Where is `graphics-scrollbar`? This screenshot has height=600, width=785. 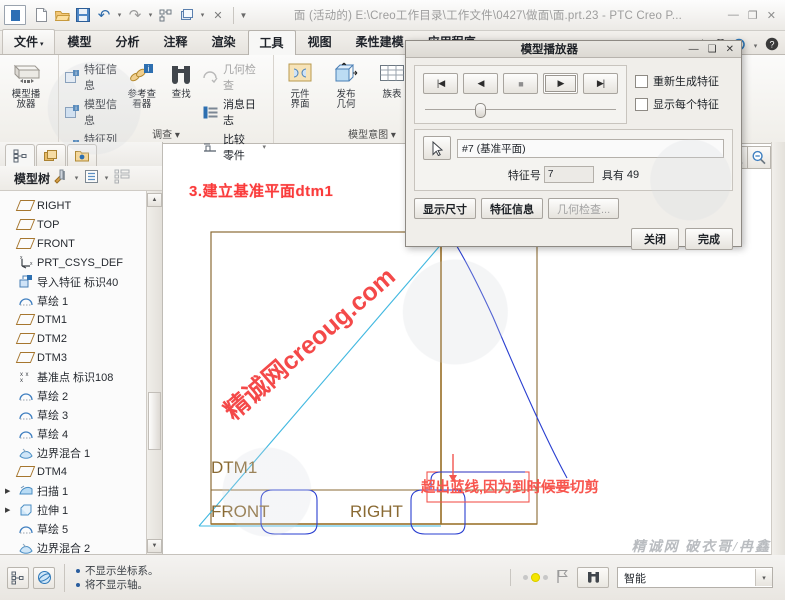 graphics-scrollbar is located at coordinates (778, 348).